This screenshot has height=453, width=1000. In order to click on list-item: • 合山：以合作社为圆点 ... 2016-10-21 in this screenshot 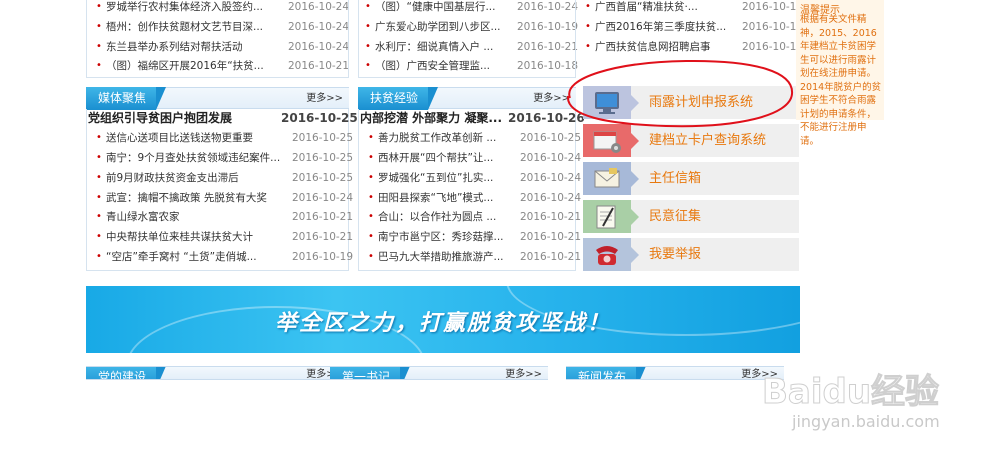, I will do `click(474, 217)`.